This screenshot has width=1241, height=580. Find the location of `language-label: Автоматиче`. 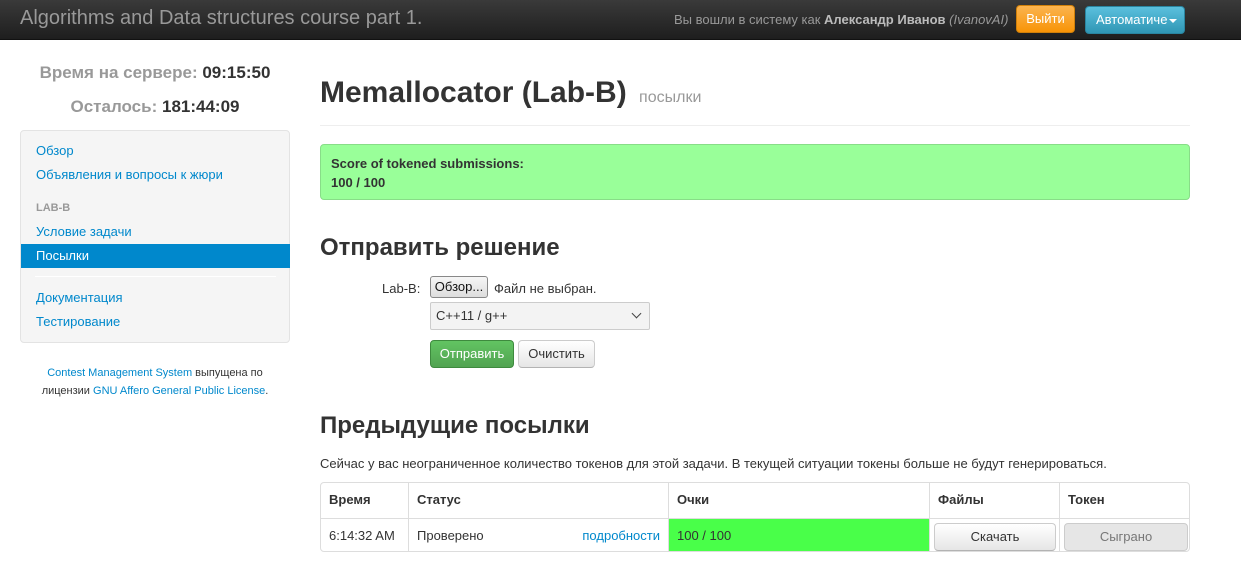

language-label: Автоматиче is located at coordinates (1132, 19).